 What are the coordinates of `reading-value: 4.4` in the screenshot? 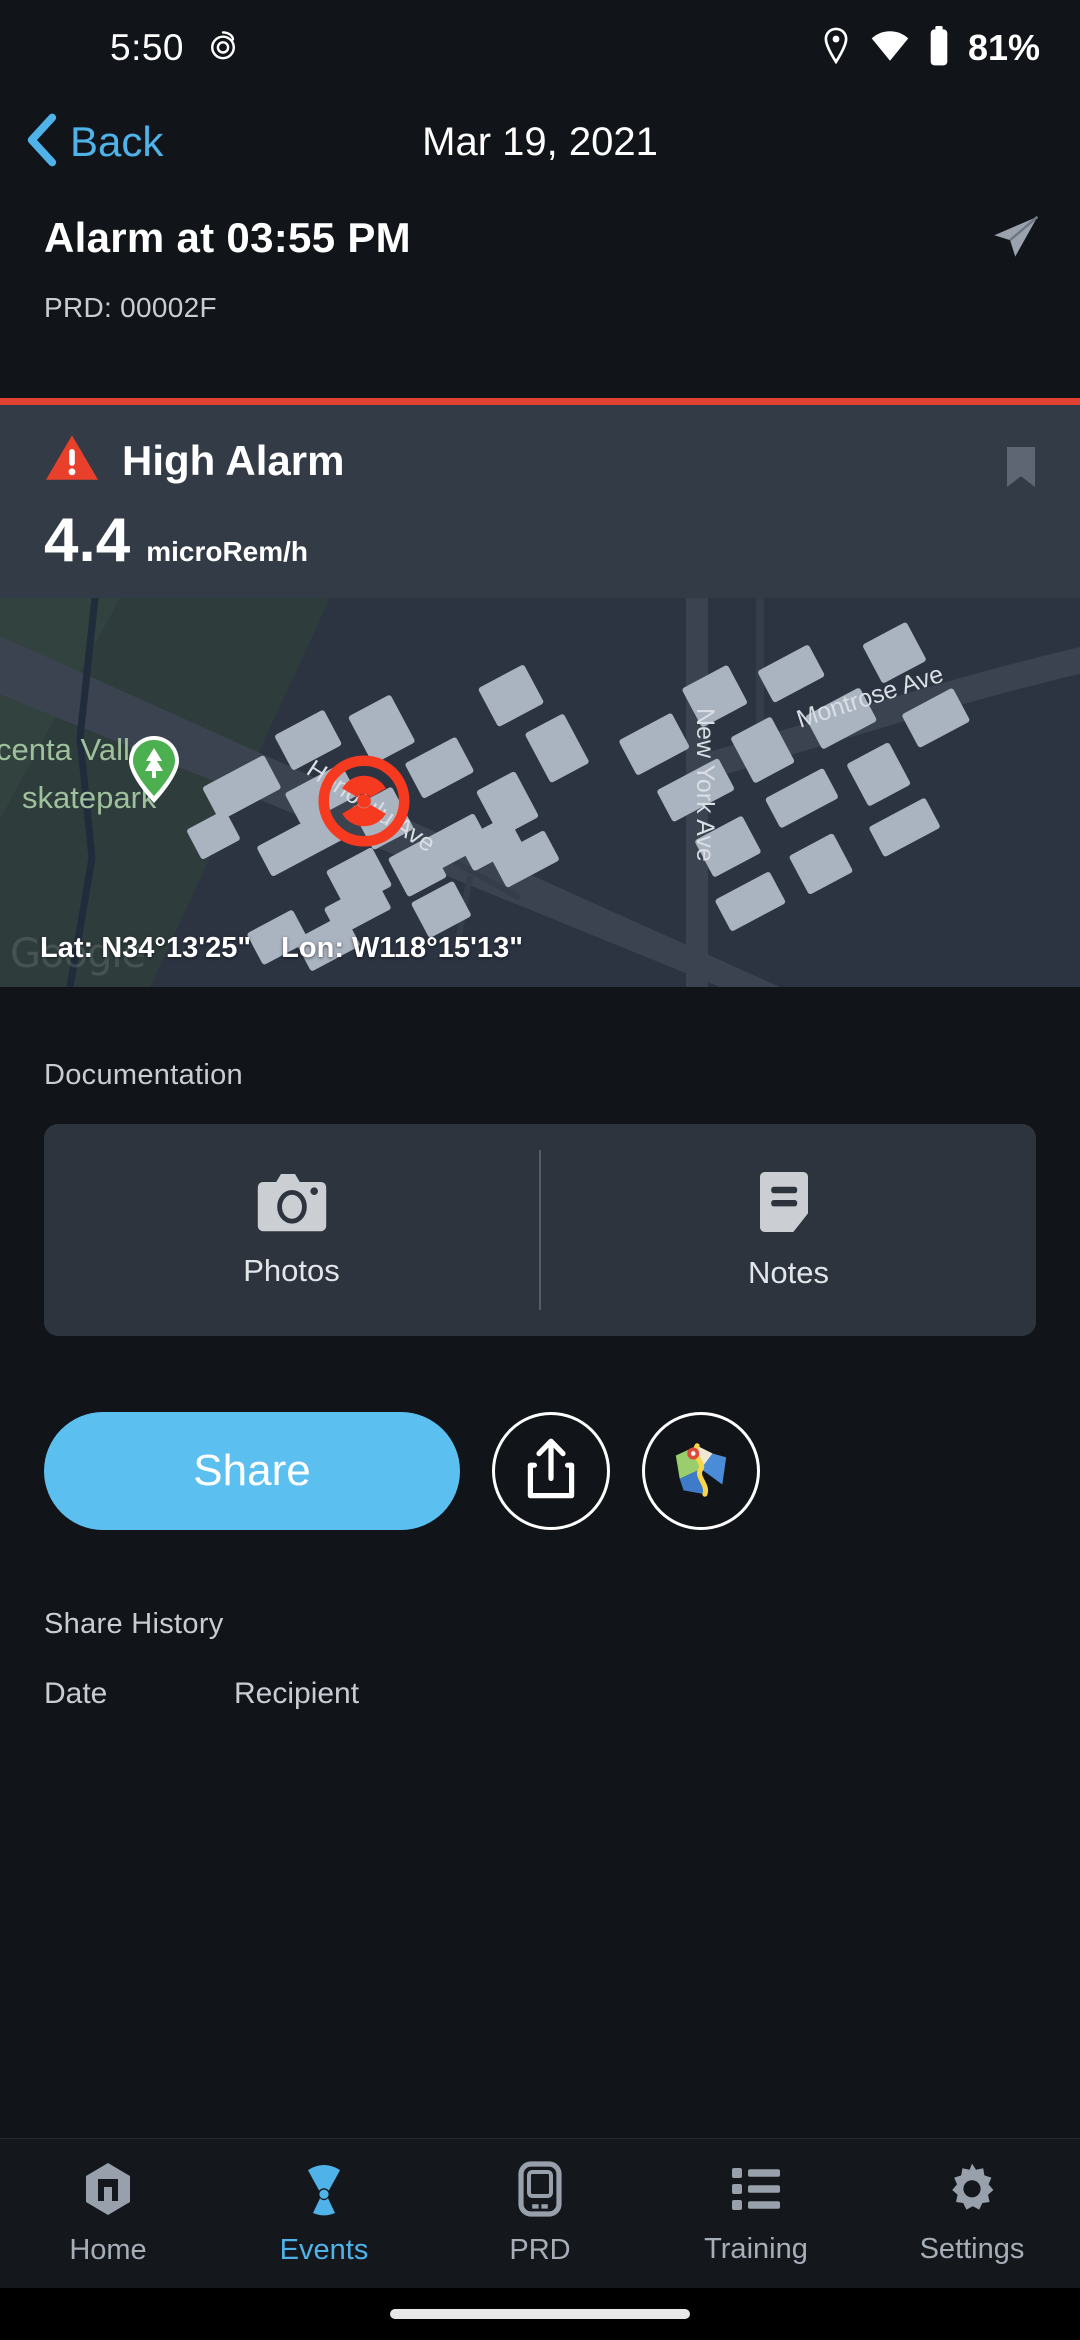 It's located at (87, 540).